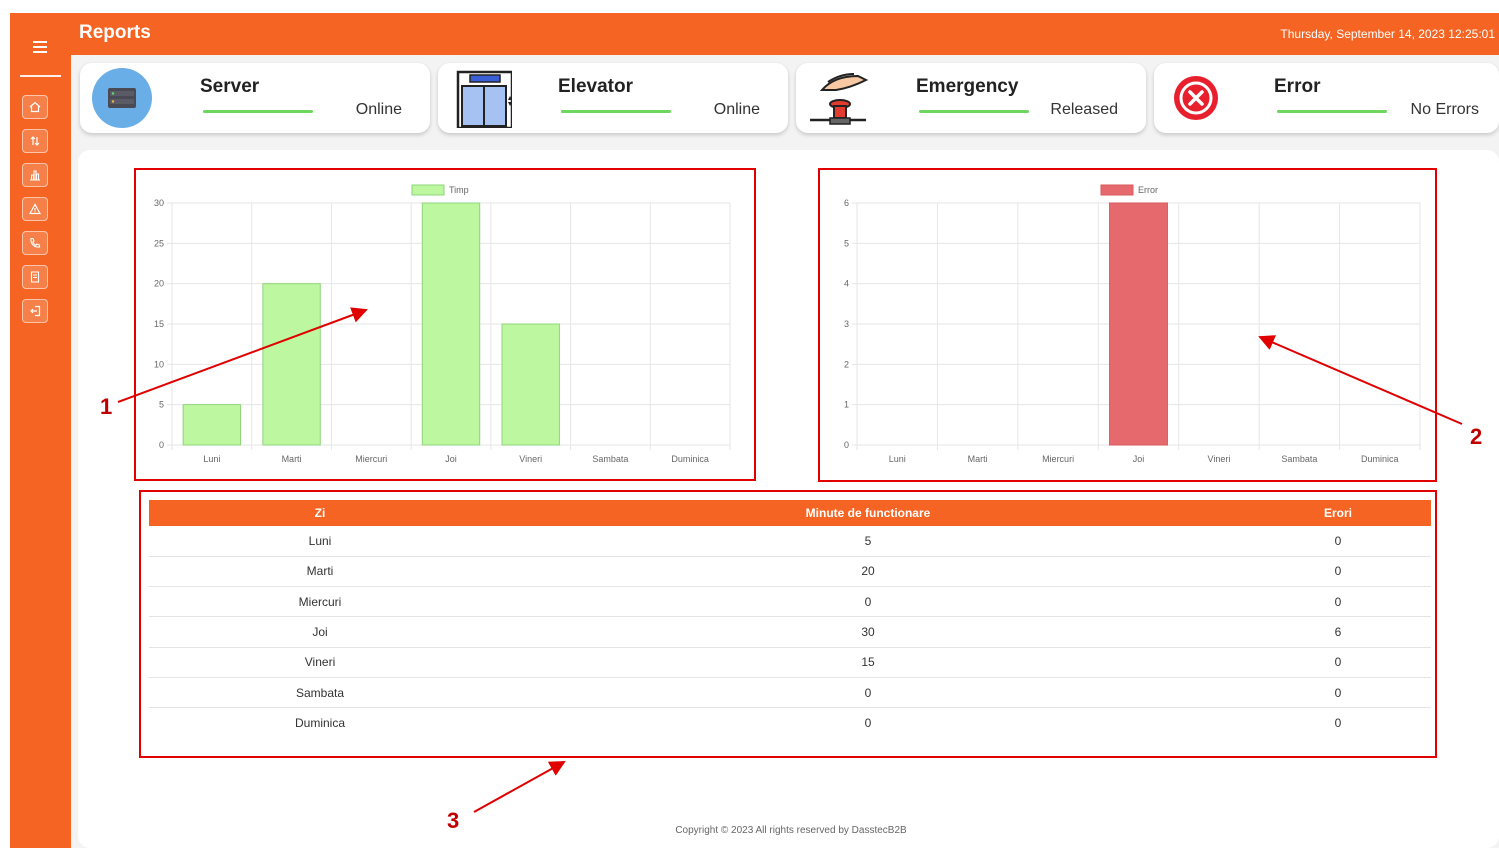 The image size is (1499, 848). Describe the element at coordinates (106, 406) in the screenshot. I see `annotation-label-1: 1` at that location.